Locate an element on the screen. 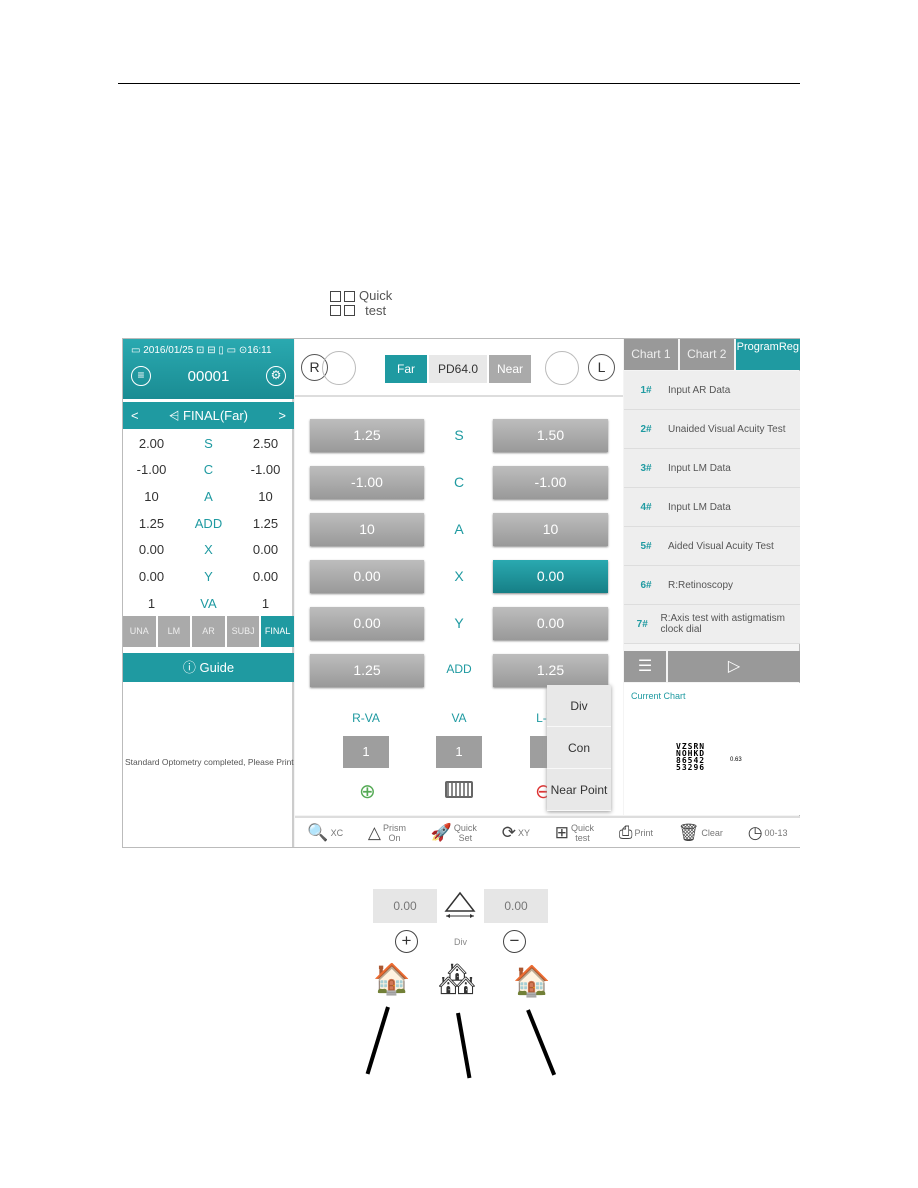 The image size is (918, 1188). record-nav: < ⩤ FINAL(Far) > is located at coordinates (208, 415).